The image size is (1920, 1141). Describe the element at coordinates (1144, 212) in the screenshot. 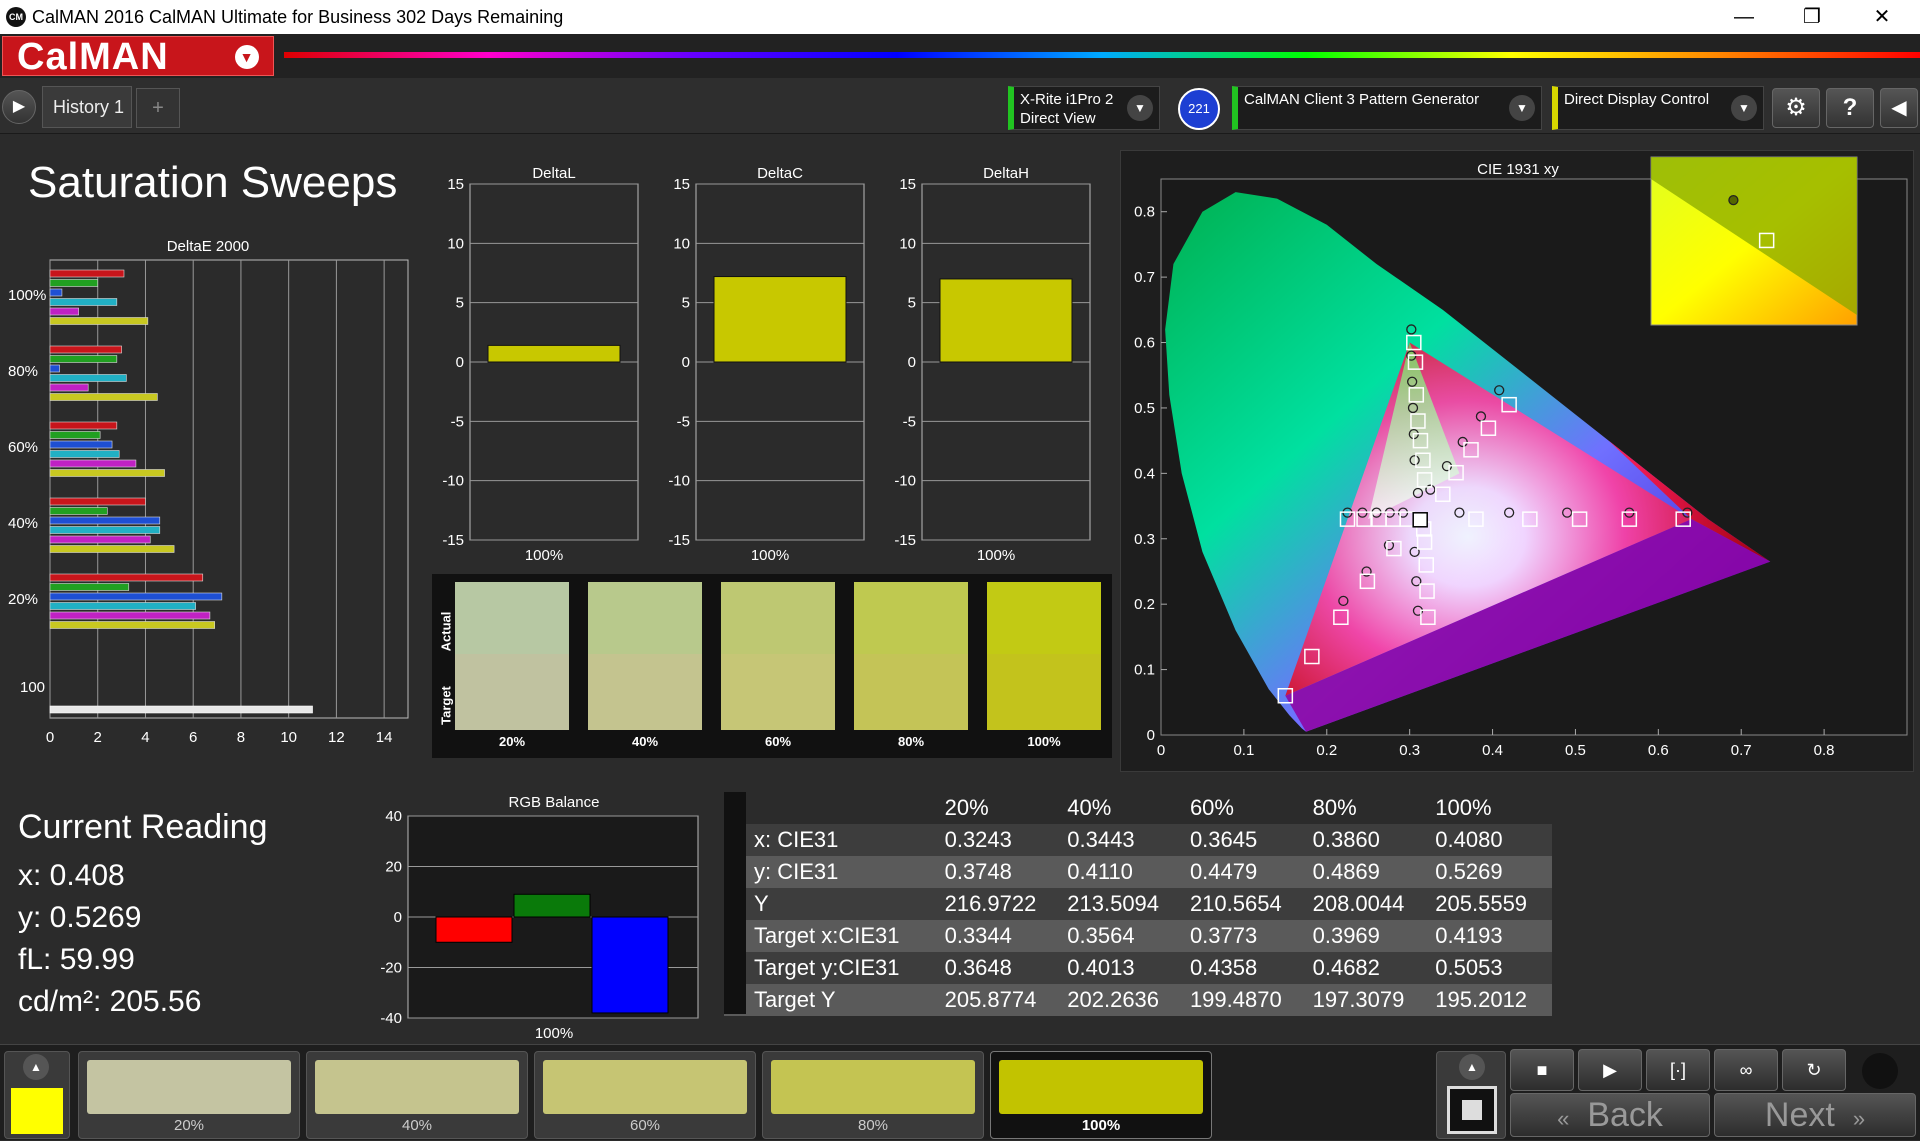

I see `cie-y-tick: 0.8` at that location.